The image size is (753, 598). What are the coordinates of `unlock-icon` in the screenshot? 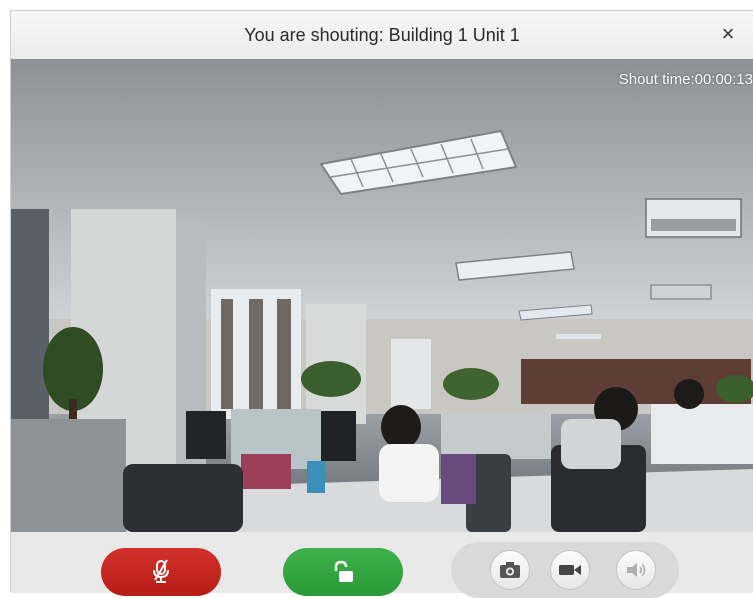 It's located at (343, 571).